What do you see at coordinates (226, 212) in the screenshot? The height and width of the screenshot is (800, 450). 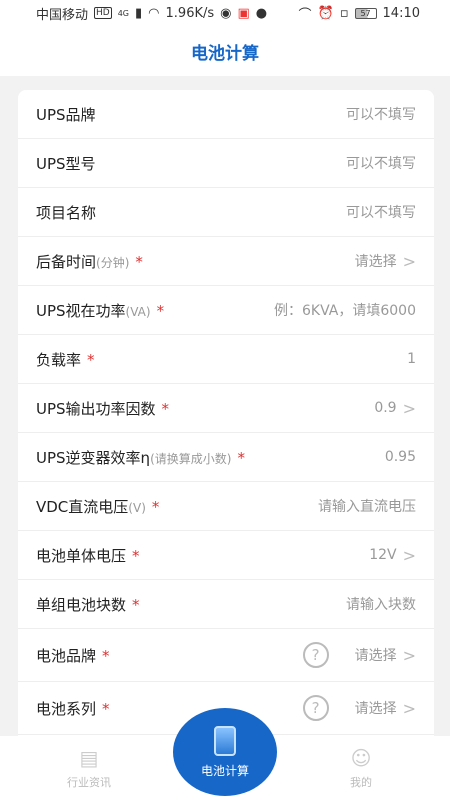 I see `form-row-project-name: 项目名称 可以不填写` at bounding box center [226, 212].